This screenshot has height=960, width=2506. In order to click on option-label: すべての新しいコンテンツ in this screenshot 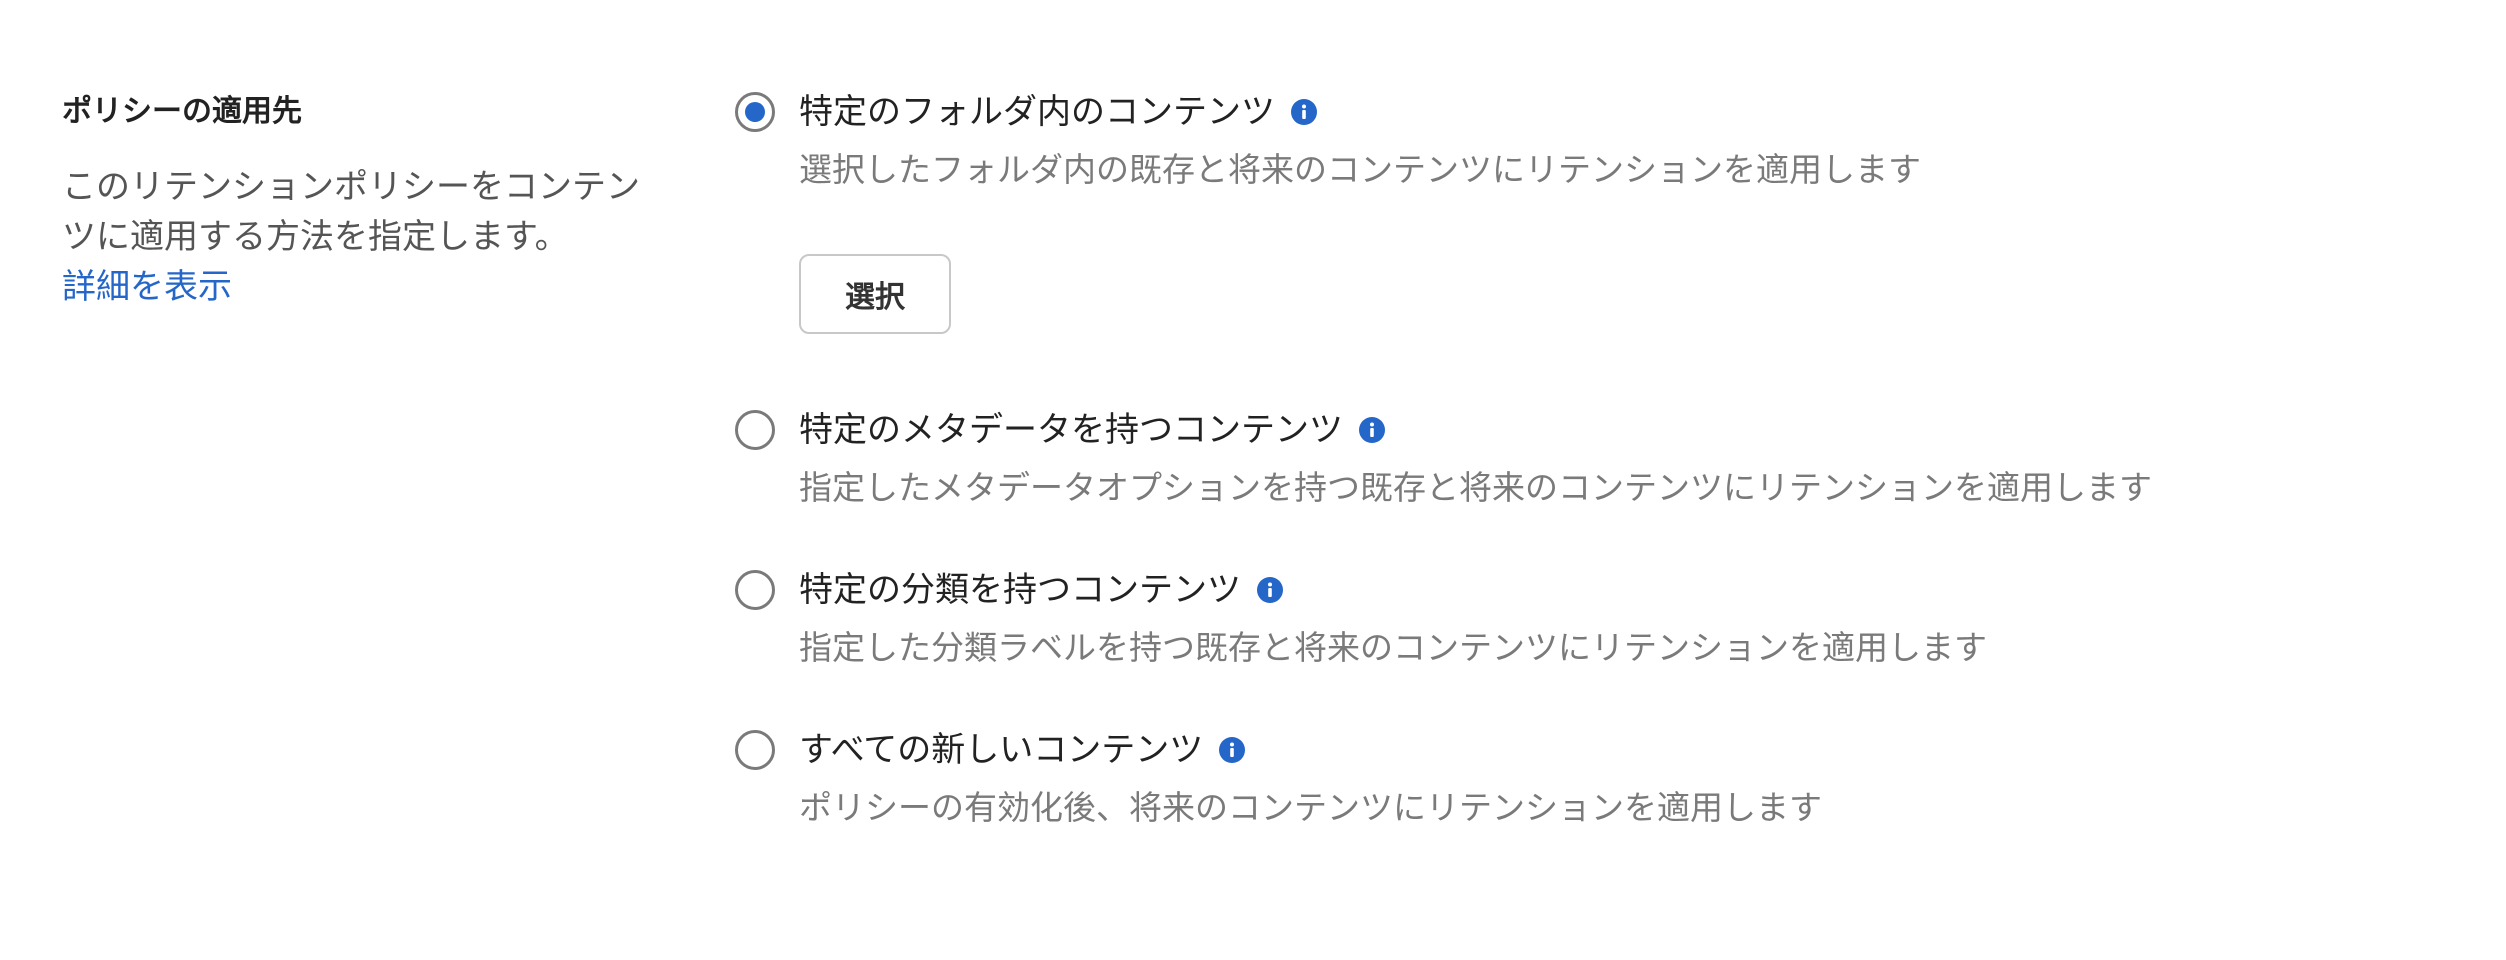, I will do `click(1001, 750)`.